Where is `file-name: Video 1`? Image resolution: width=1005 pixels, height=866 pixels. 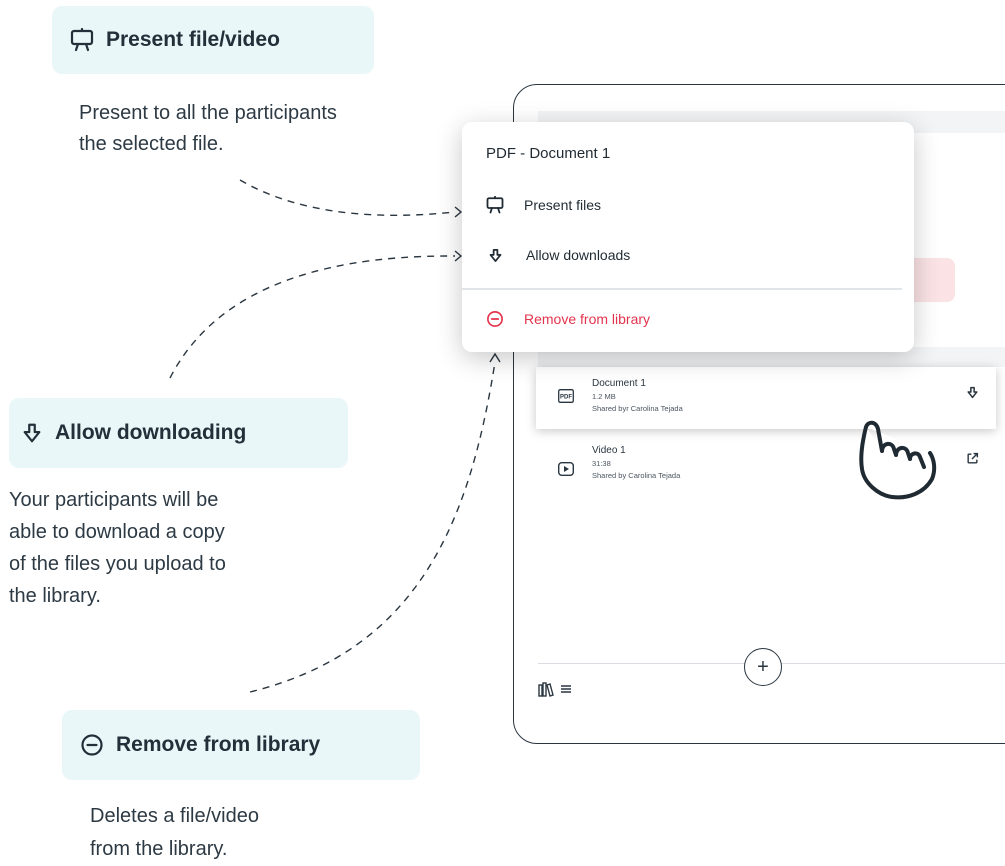 file-name: Video 1 is located at coordinates (609, 450).